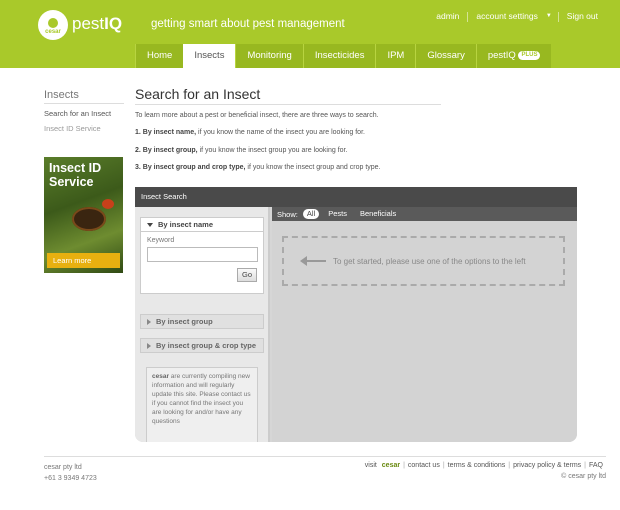  What do you see at coordinates (206, 345) in the screenshot?
I see `by-group-crop-label: By insect group & crop type` at bounding box center [206, 345].